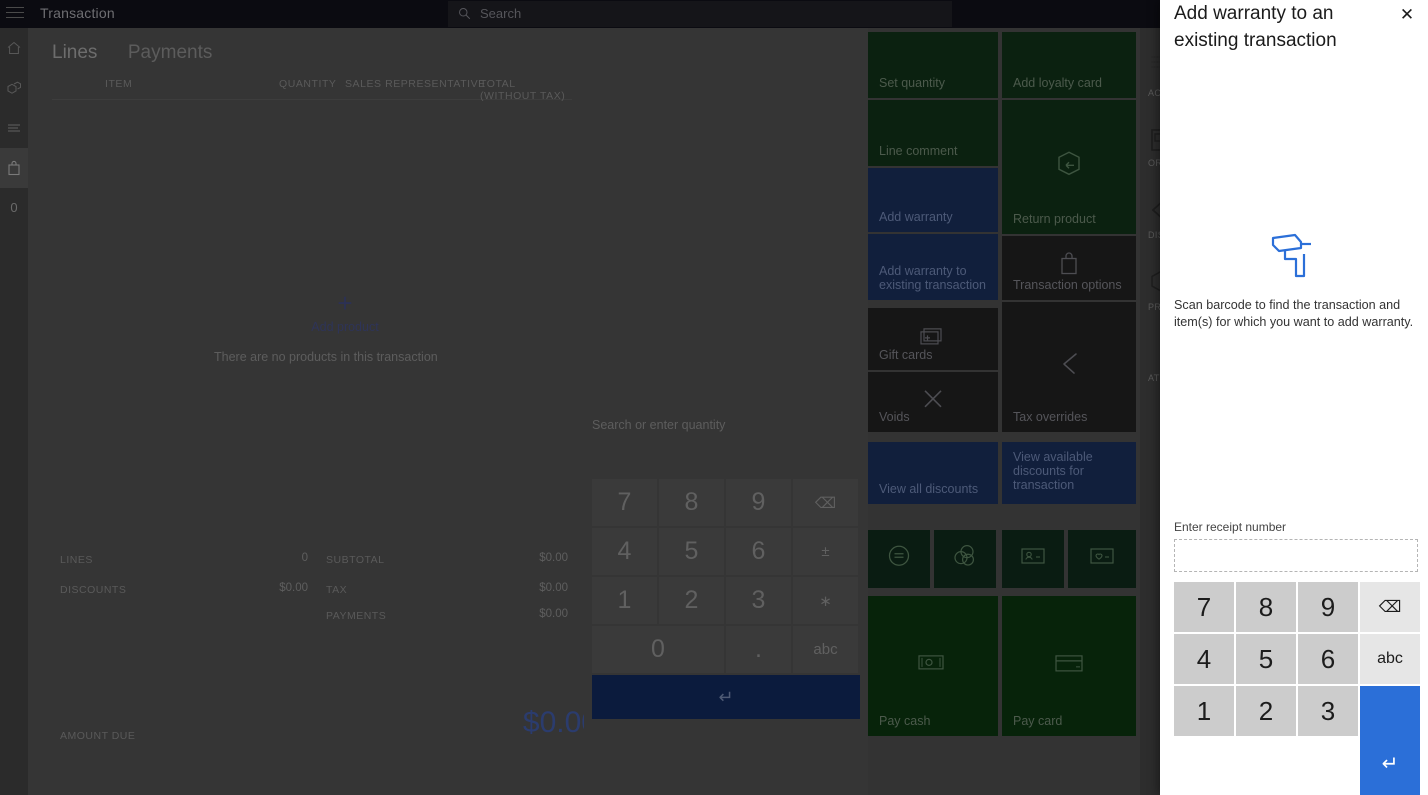  I want to click on sidebar-item-products, so click(14, 88).